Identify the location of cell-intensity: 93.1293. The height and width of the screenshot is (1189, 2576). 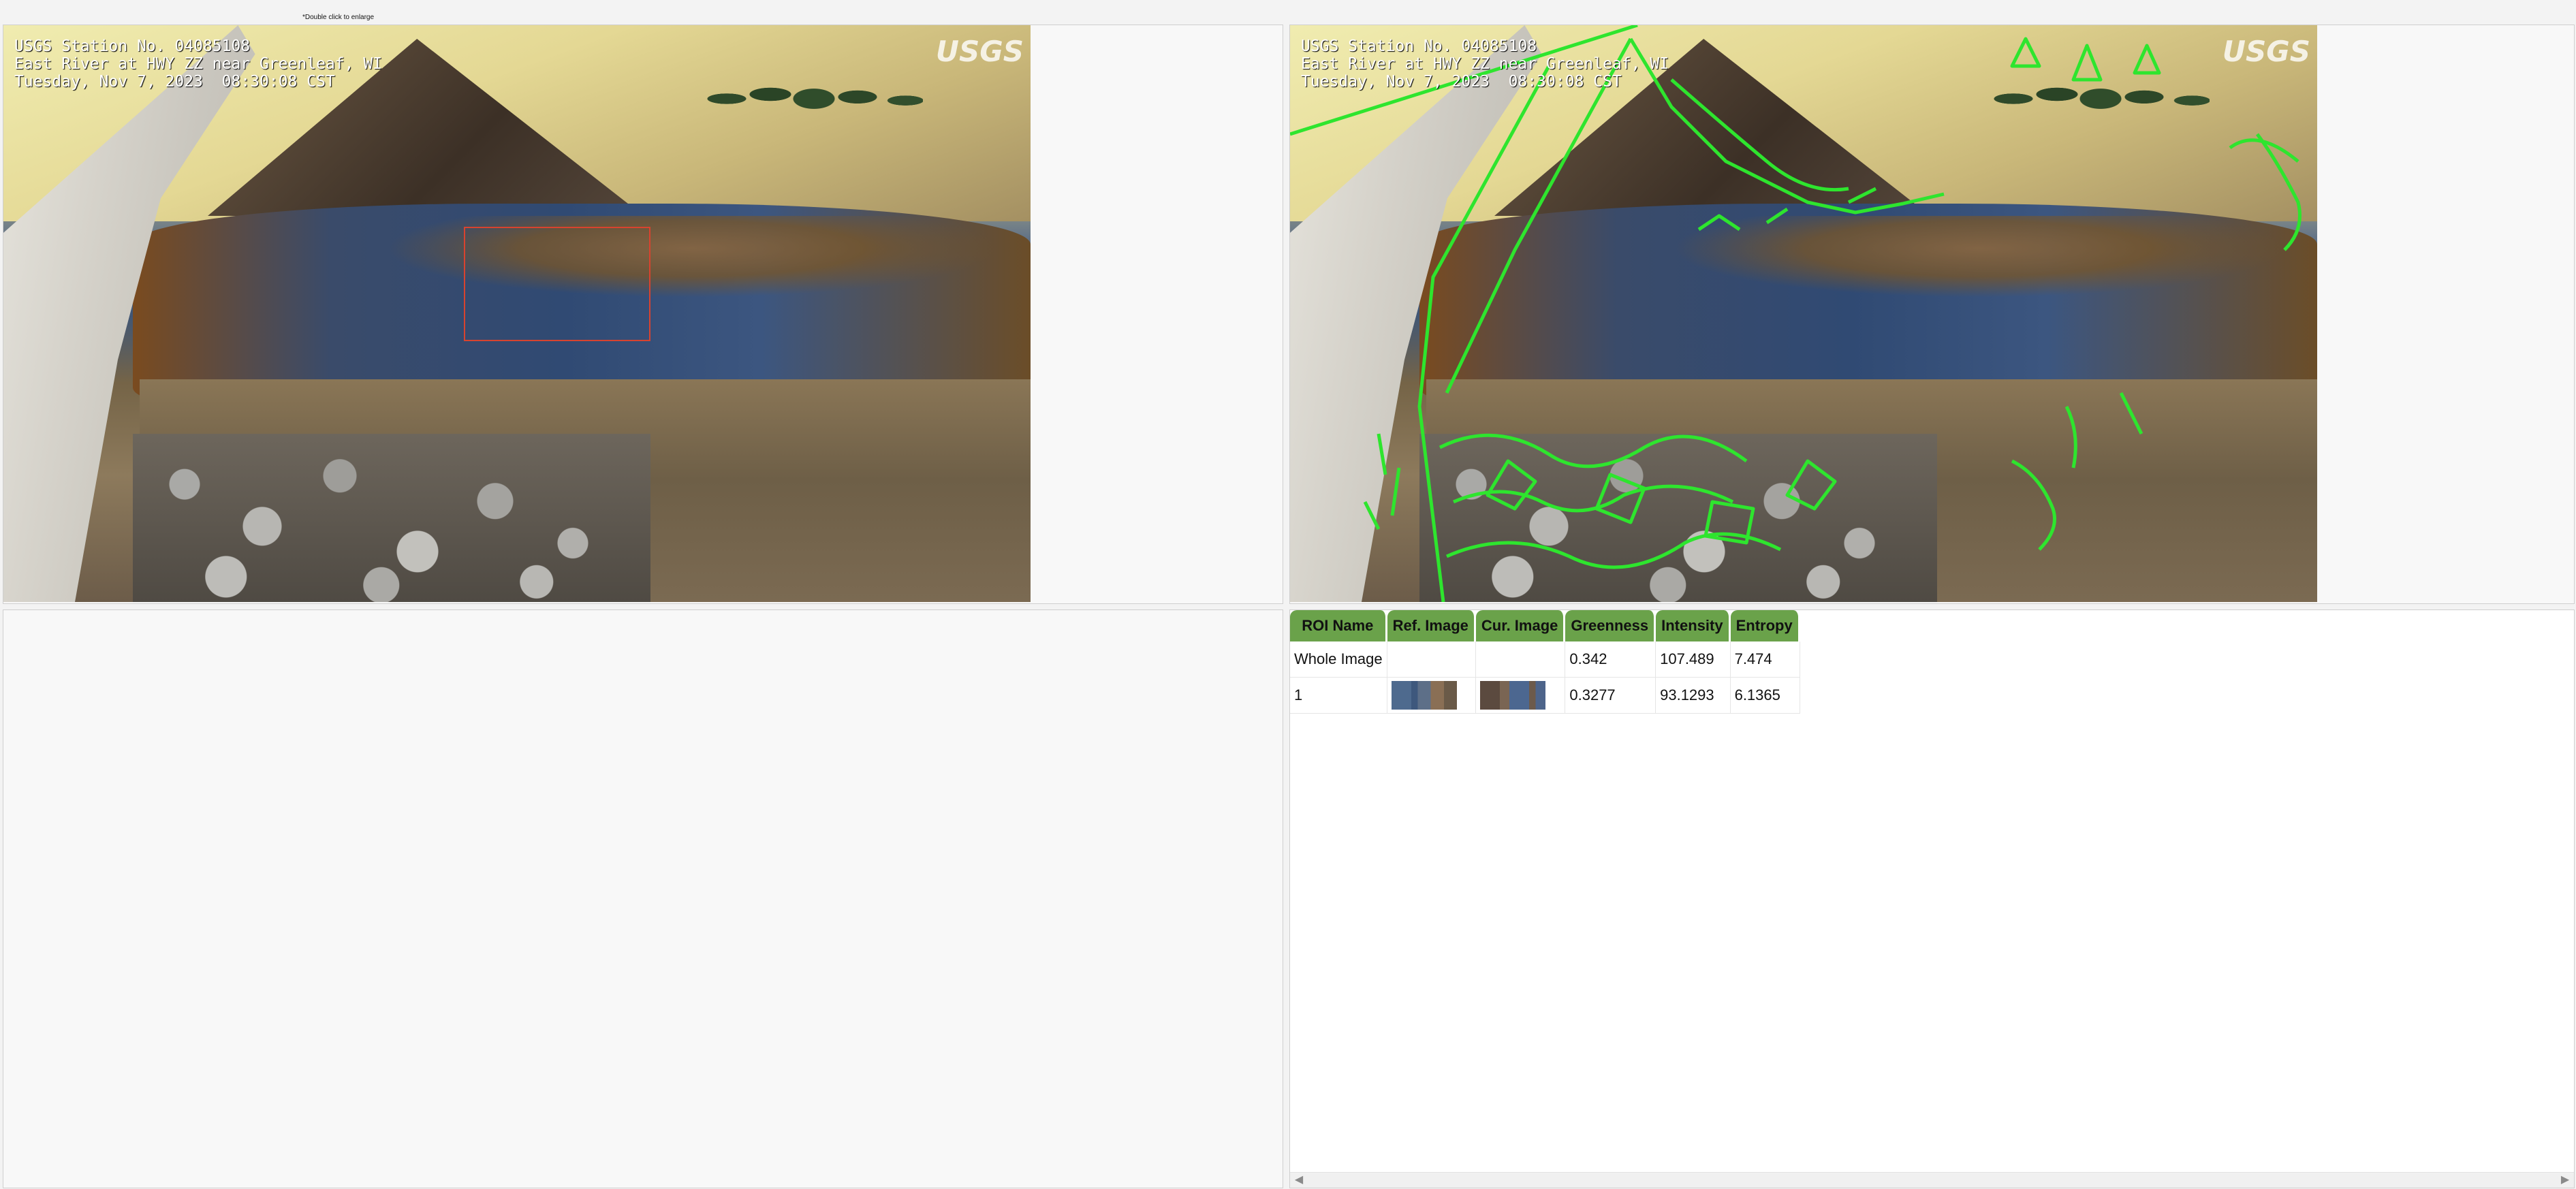
(1693, 696).